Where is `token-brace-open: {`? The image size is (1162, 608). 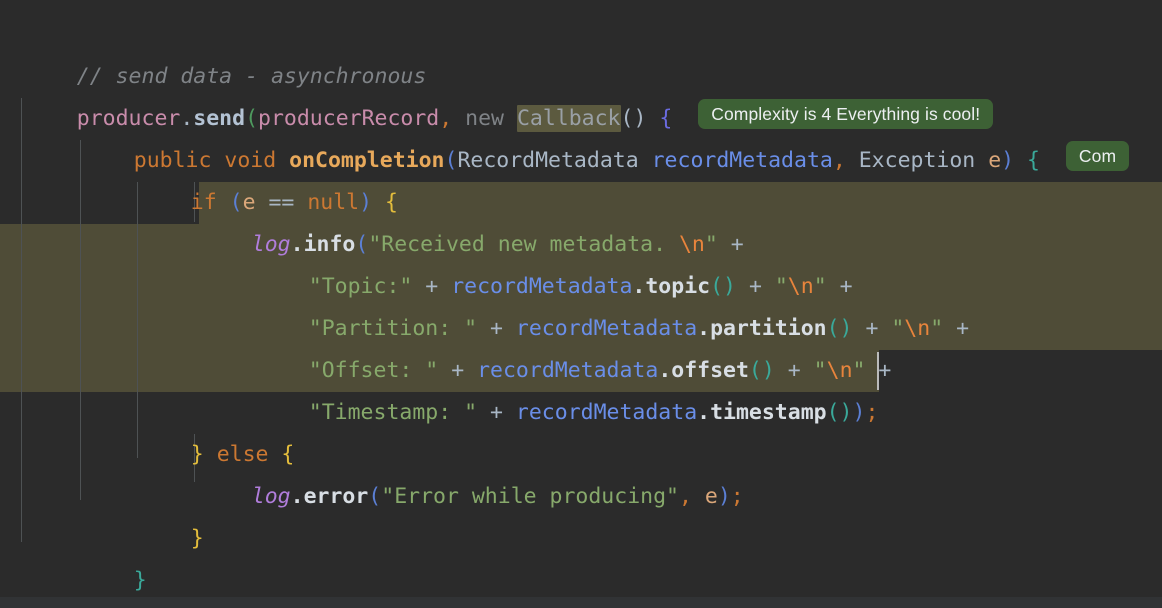
token-brace-open: { is located at coordinates (1033, 160).